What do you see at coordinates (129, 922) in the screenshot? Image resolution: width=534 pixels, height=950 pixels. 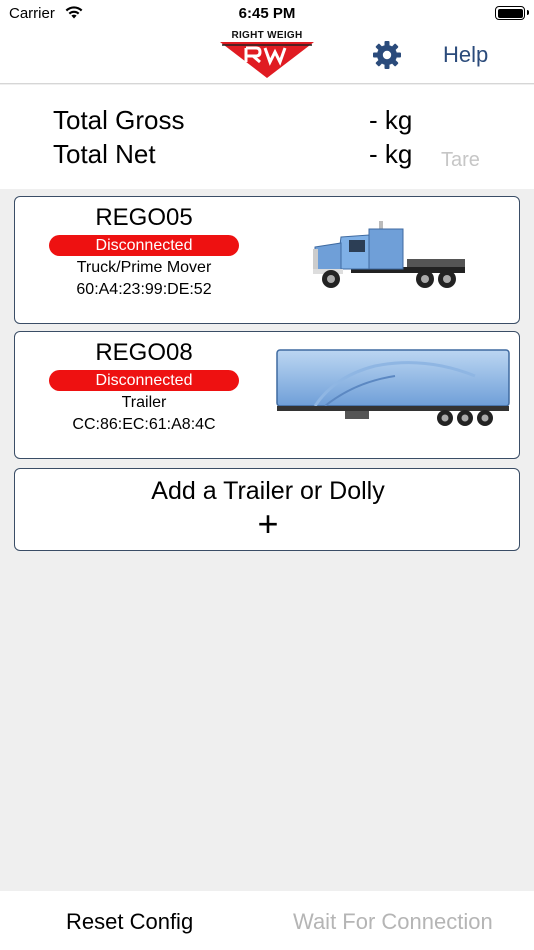 I see `reset-config-button: Reset Config` at bounding box center [129, 922].